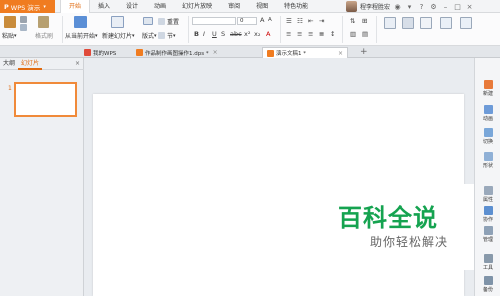 This screenshot has height=296, width=500. Describe the element at coordinates (426, 23) in the screenshot. I see `quick-style-button` at that location.